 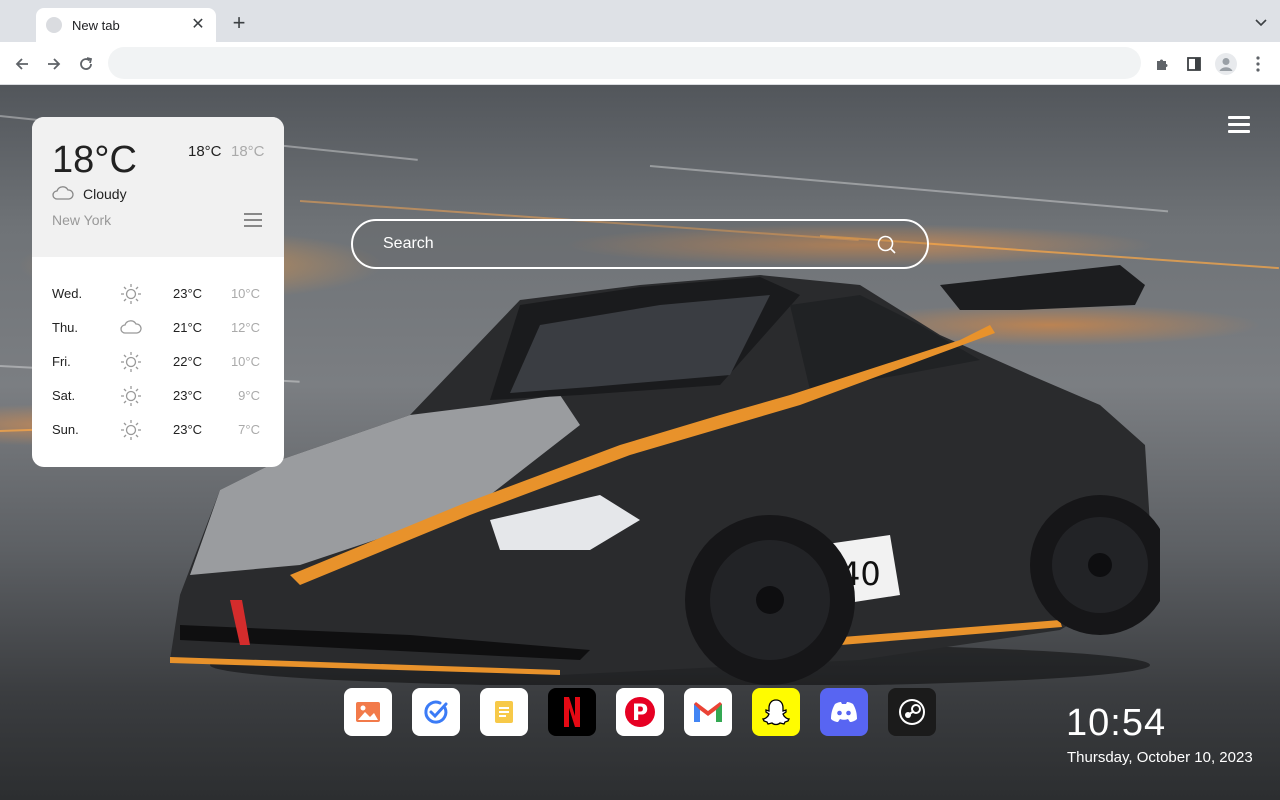 I want to click on page-menu-icon, so click(x=1239, y=125).